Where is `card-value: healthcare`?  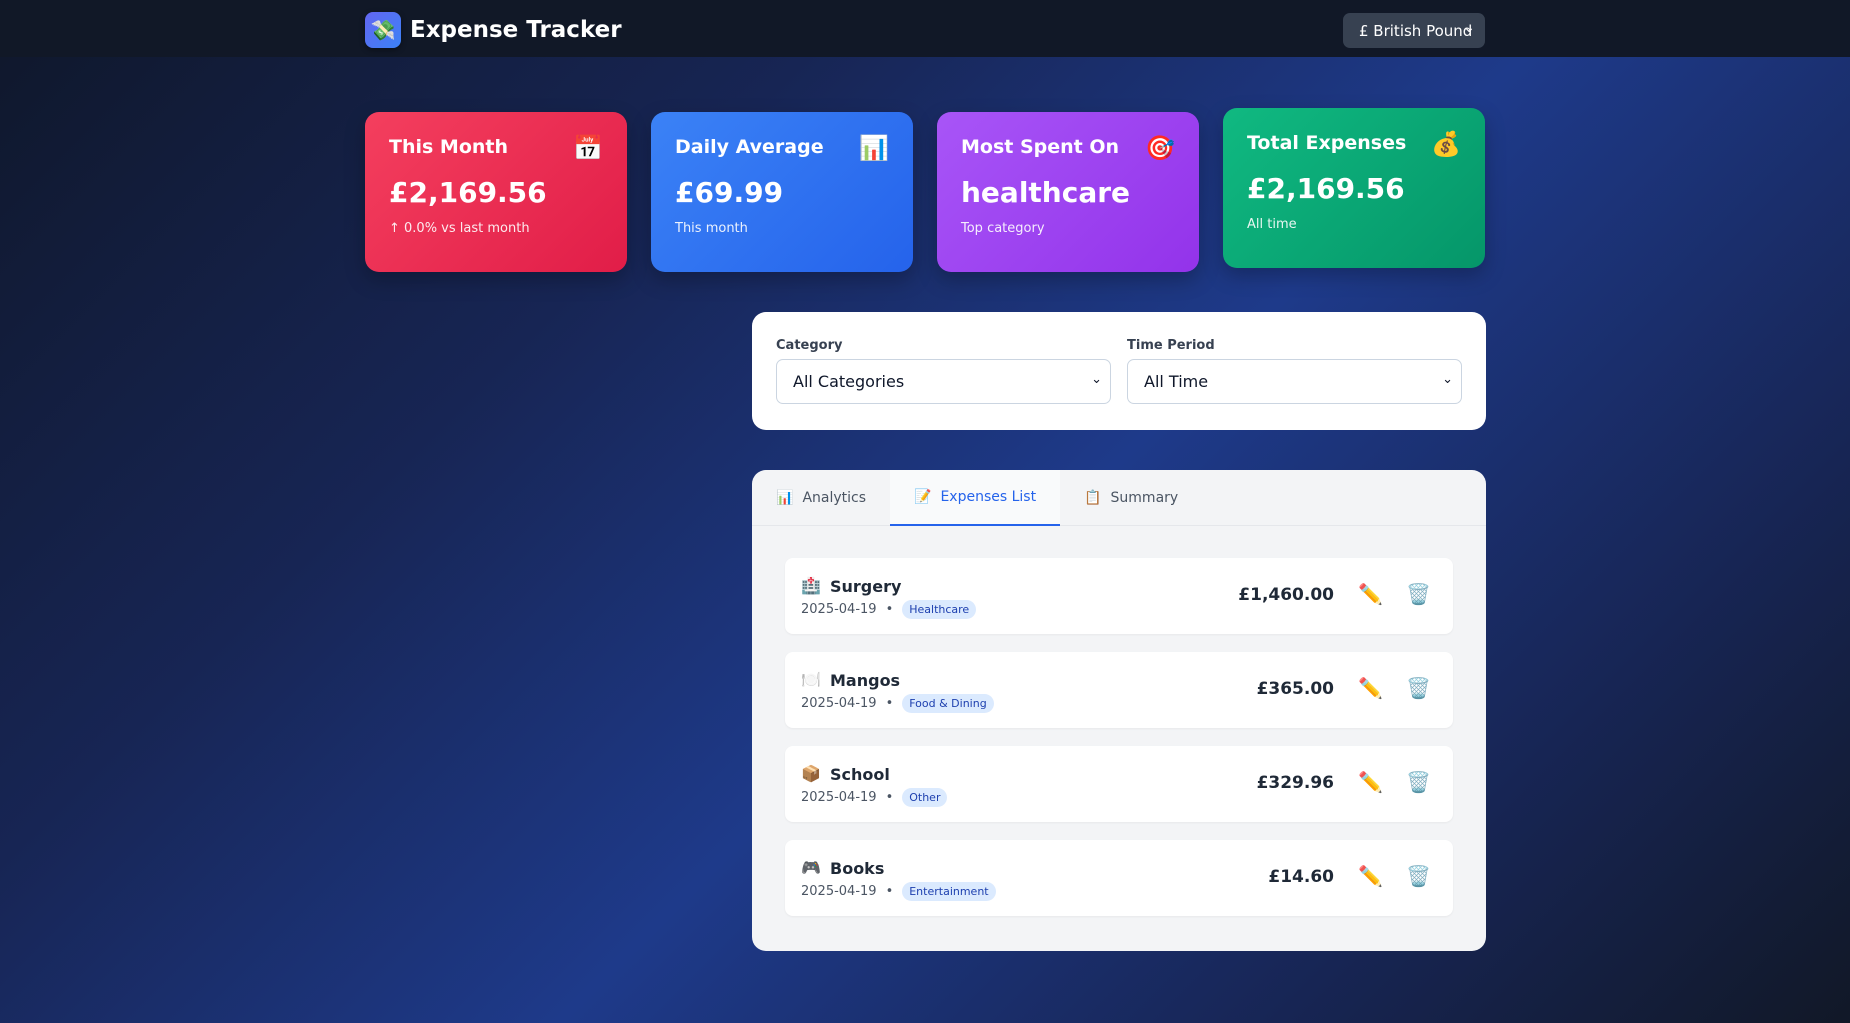 card-value: healthcare is located at coordinates (1046, 192).